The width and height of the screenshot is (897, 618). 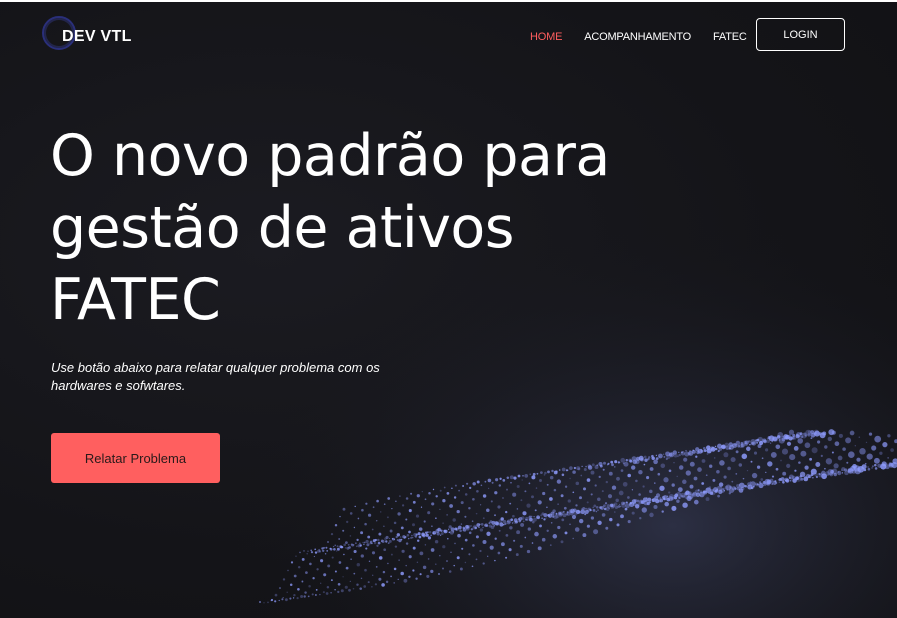 What do you see at coordinates (448, 37) in the screenshot?
I see `top-navbar: DEV VTL HOME ACOMPANHAMENTO FATEC LOGIN` at bounding box center [448, 37].